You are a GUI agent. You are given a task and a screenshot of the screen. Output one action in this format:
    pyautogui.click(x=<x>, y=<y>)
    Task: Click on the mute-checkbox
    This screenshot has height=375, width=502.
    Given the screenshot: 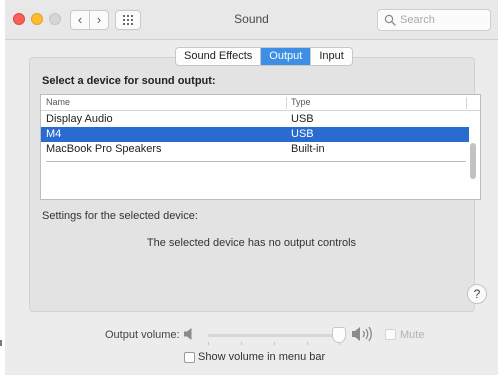 What is the action you would take?
    pyautogui.click(x=390, y=334)
    